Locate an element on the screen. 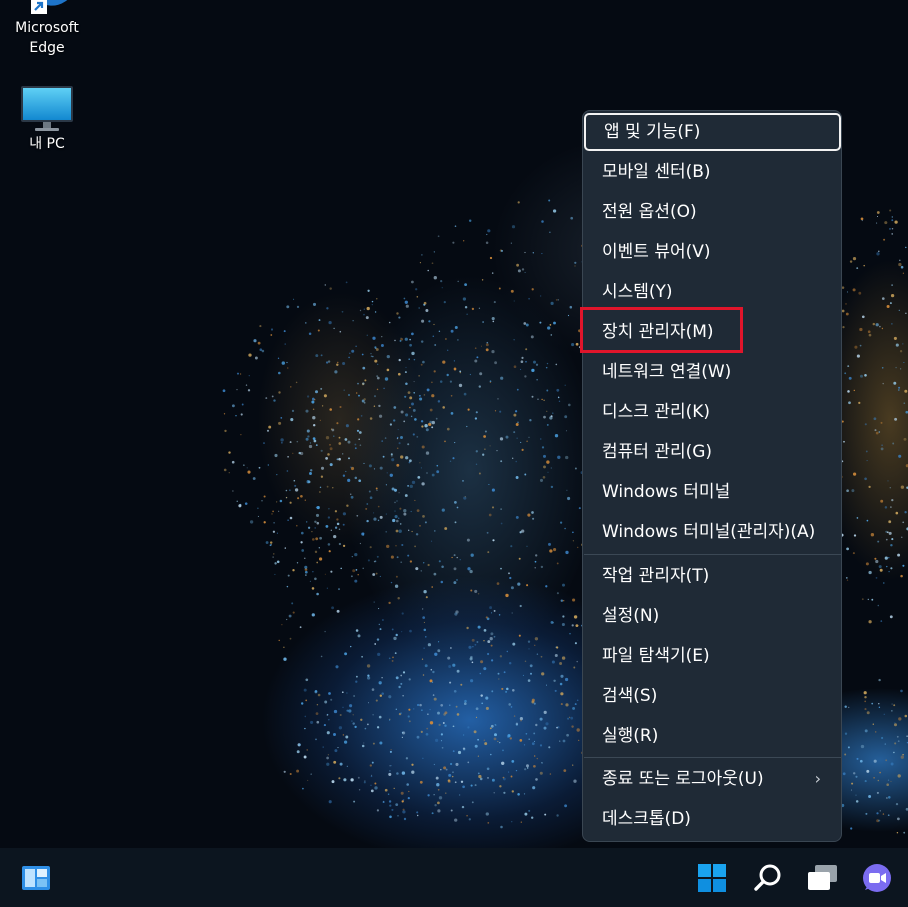 This screenshot has height=907, width=908. menu-item-task-manager: 작업 관리자(T) is located at coordinates (712, 576).